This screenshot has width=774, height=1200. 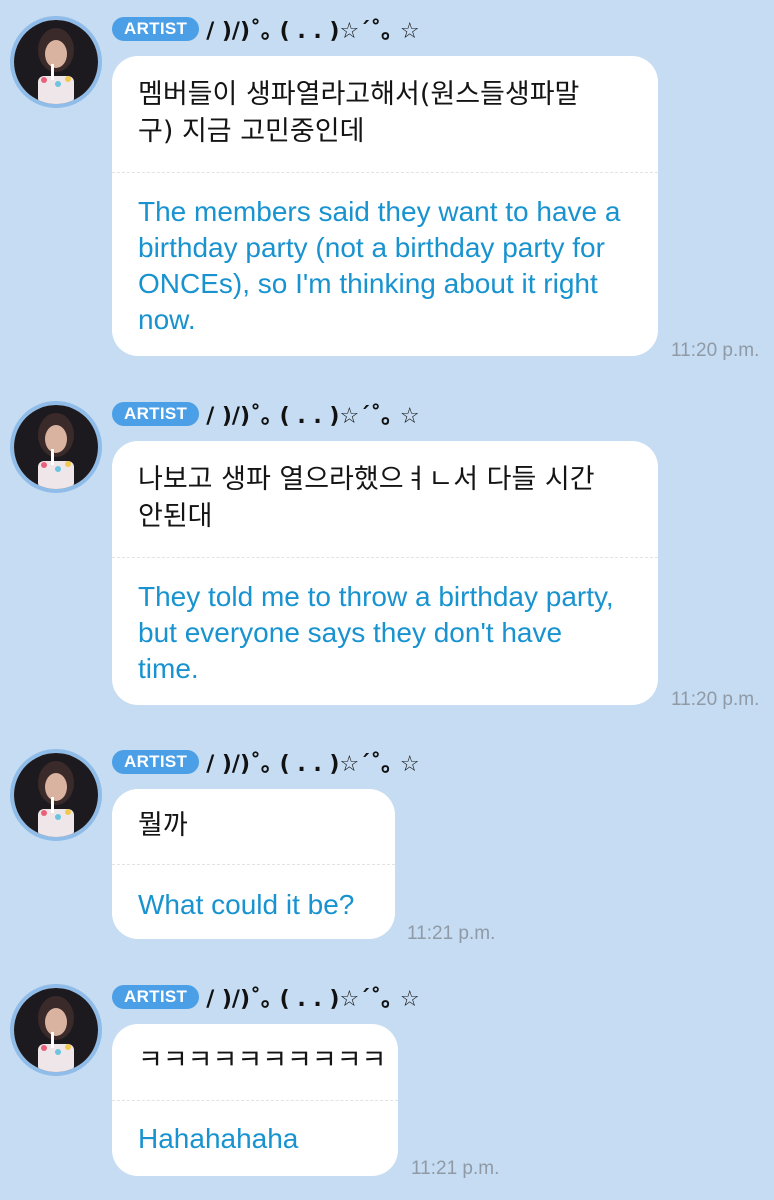 I want to click on original-text: ㅋㅋㅋㅋㅋㅋㅋㅋㅋㅋ, so click(x=262, y=1060).